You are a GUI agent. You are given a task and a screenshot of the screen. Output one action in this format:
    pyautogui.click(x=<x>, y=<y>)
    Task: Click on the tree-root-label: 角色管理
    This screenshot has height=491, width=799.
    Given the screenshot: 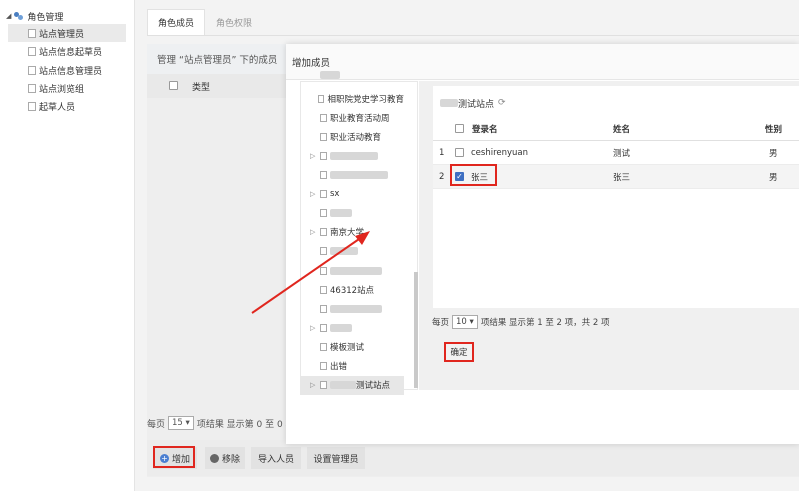 What is the action you would take?
    pyautogui.click(x=45, y=17)
    